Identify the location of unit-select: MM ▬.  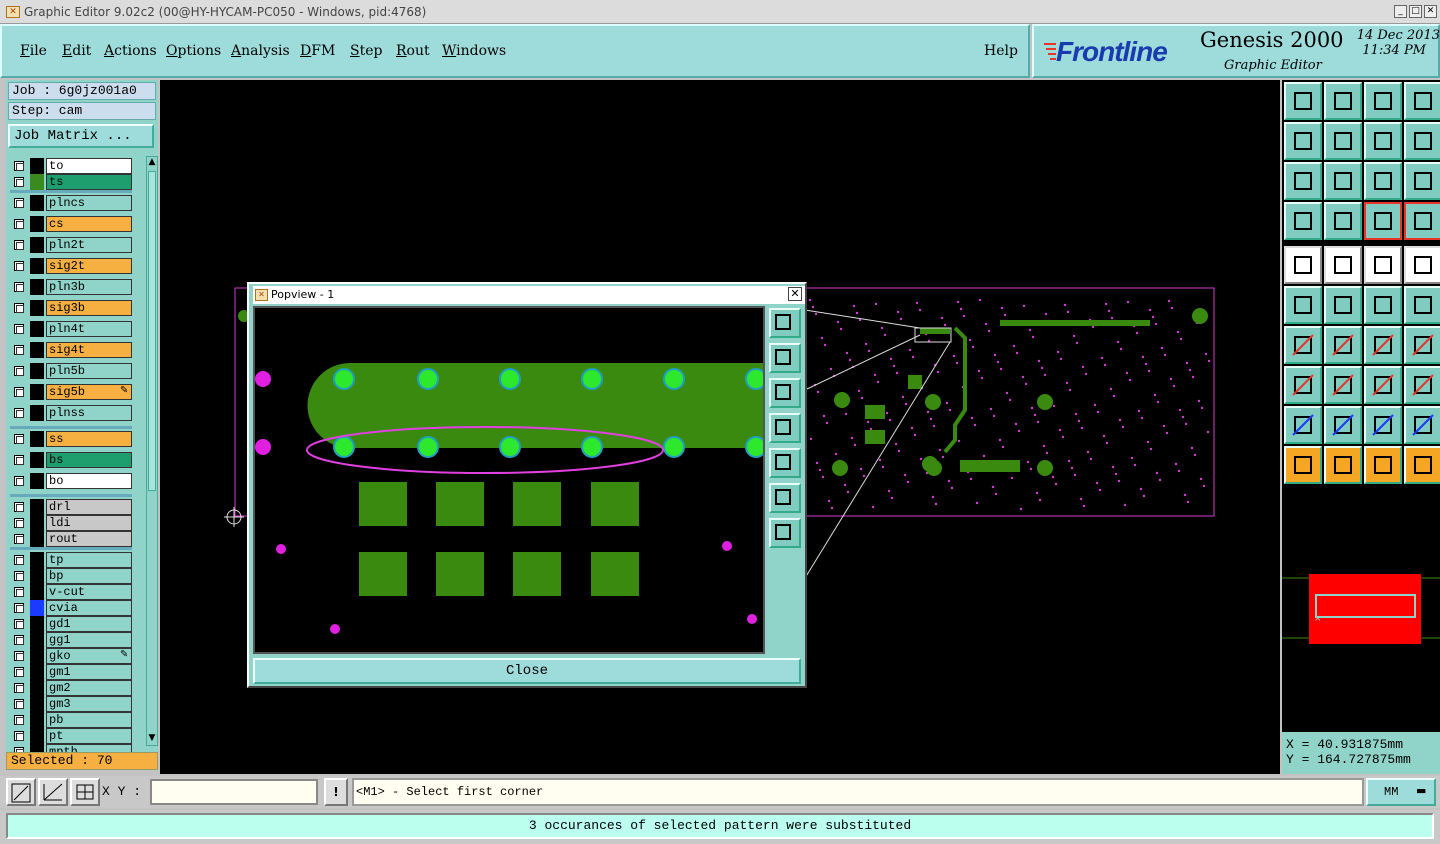
(1401, 792).